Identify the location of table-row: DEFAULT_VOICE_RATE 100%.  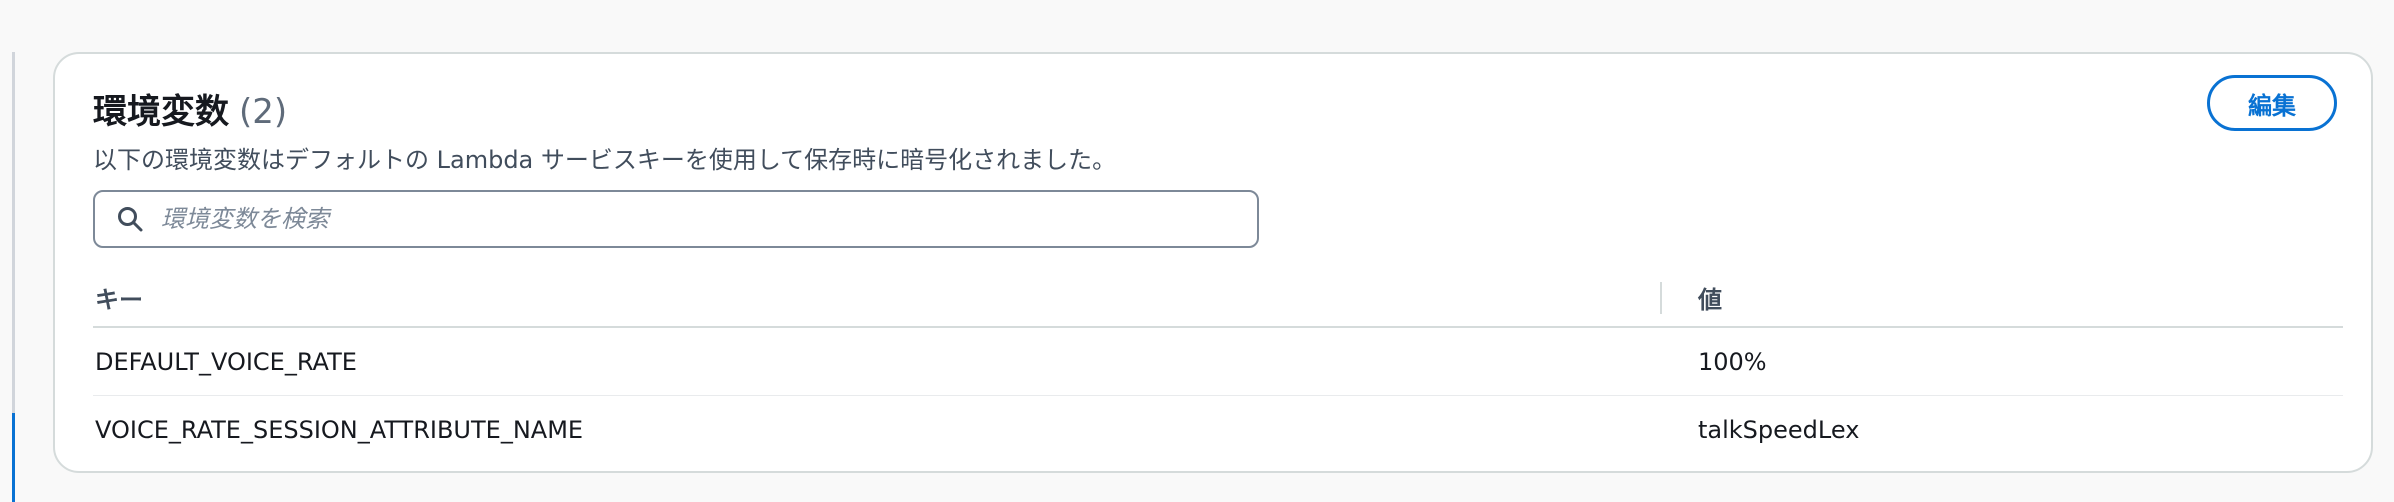
(1218, 362).